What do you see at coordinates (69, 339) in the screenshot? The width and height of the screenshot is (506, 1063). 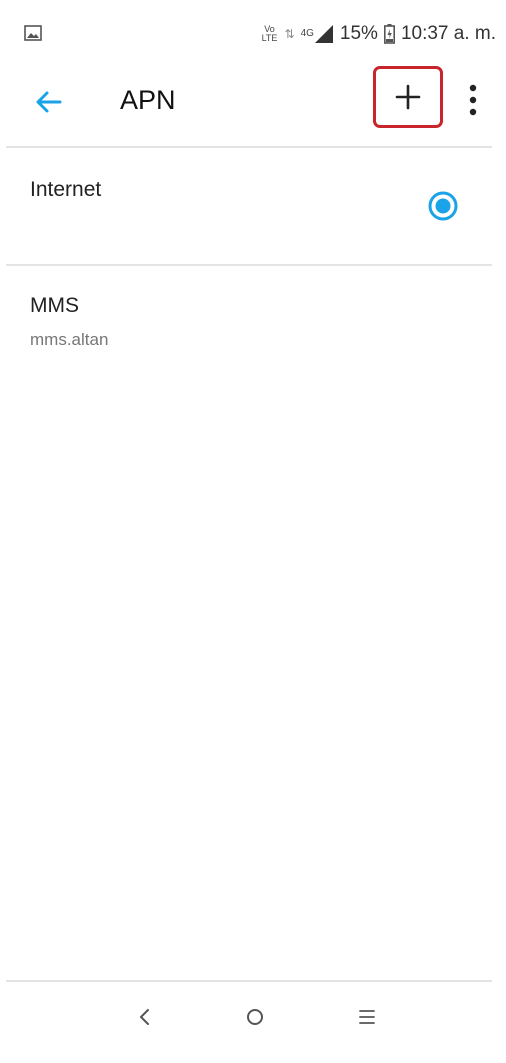 I see `apn-subtitle: mms.altan` at bounding box center [69, 339].